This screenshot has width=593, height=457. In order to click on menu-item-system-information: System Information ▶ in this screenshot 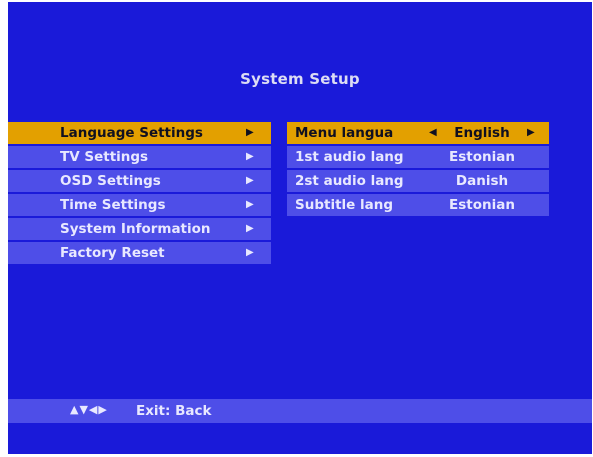, I will do `click(139, 229)`.